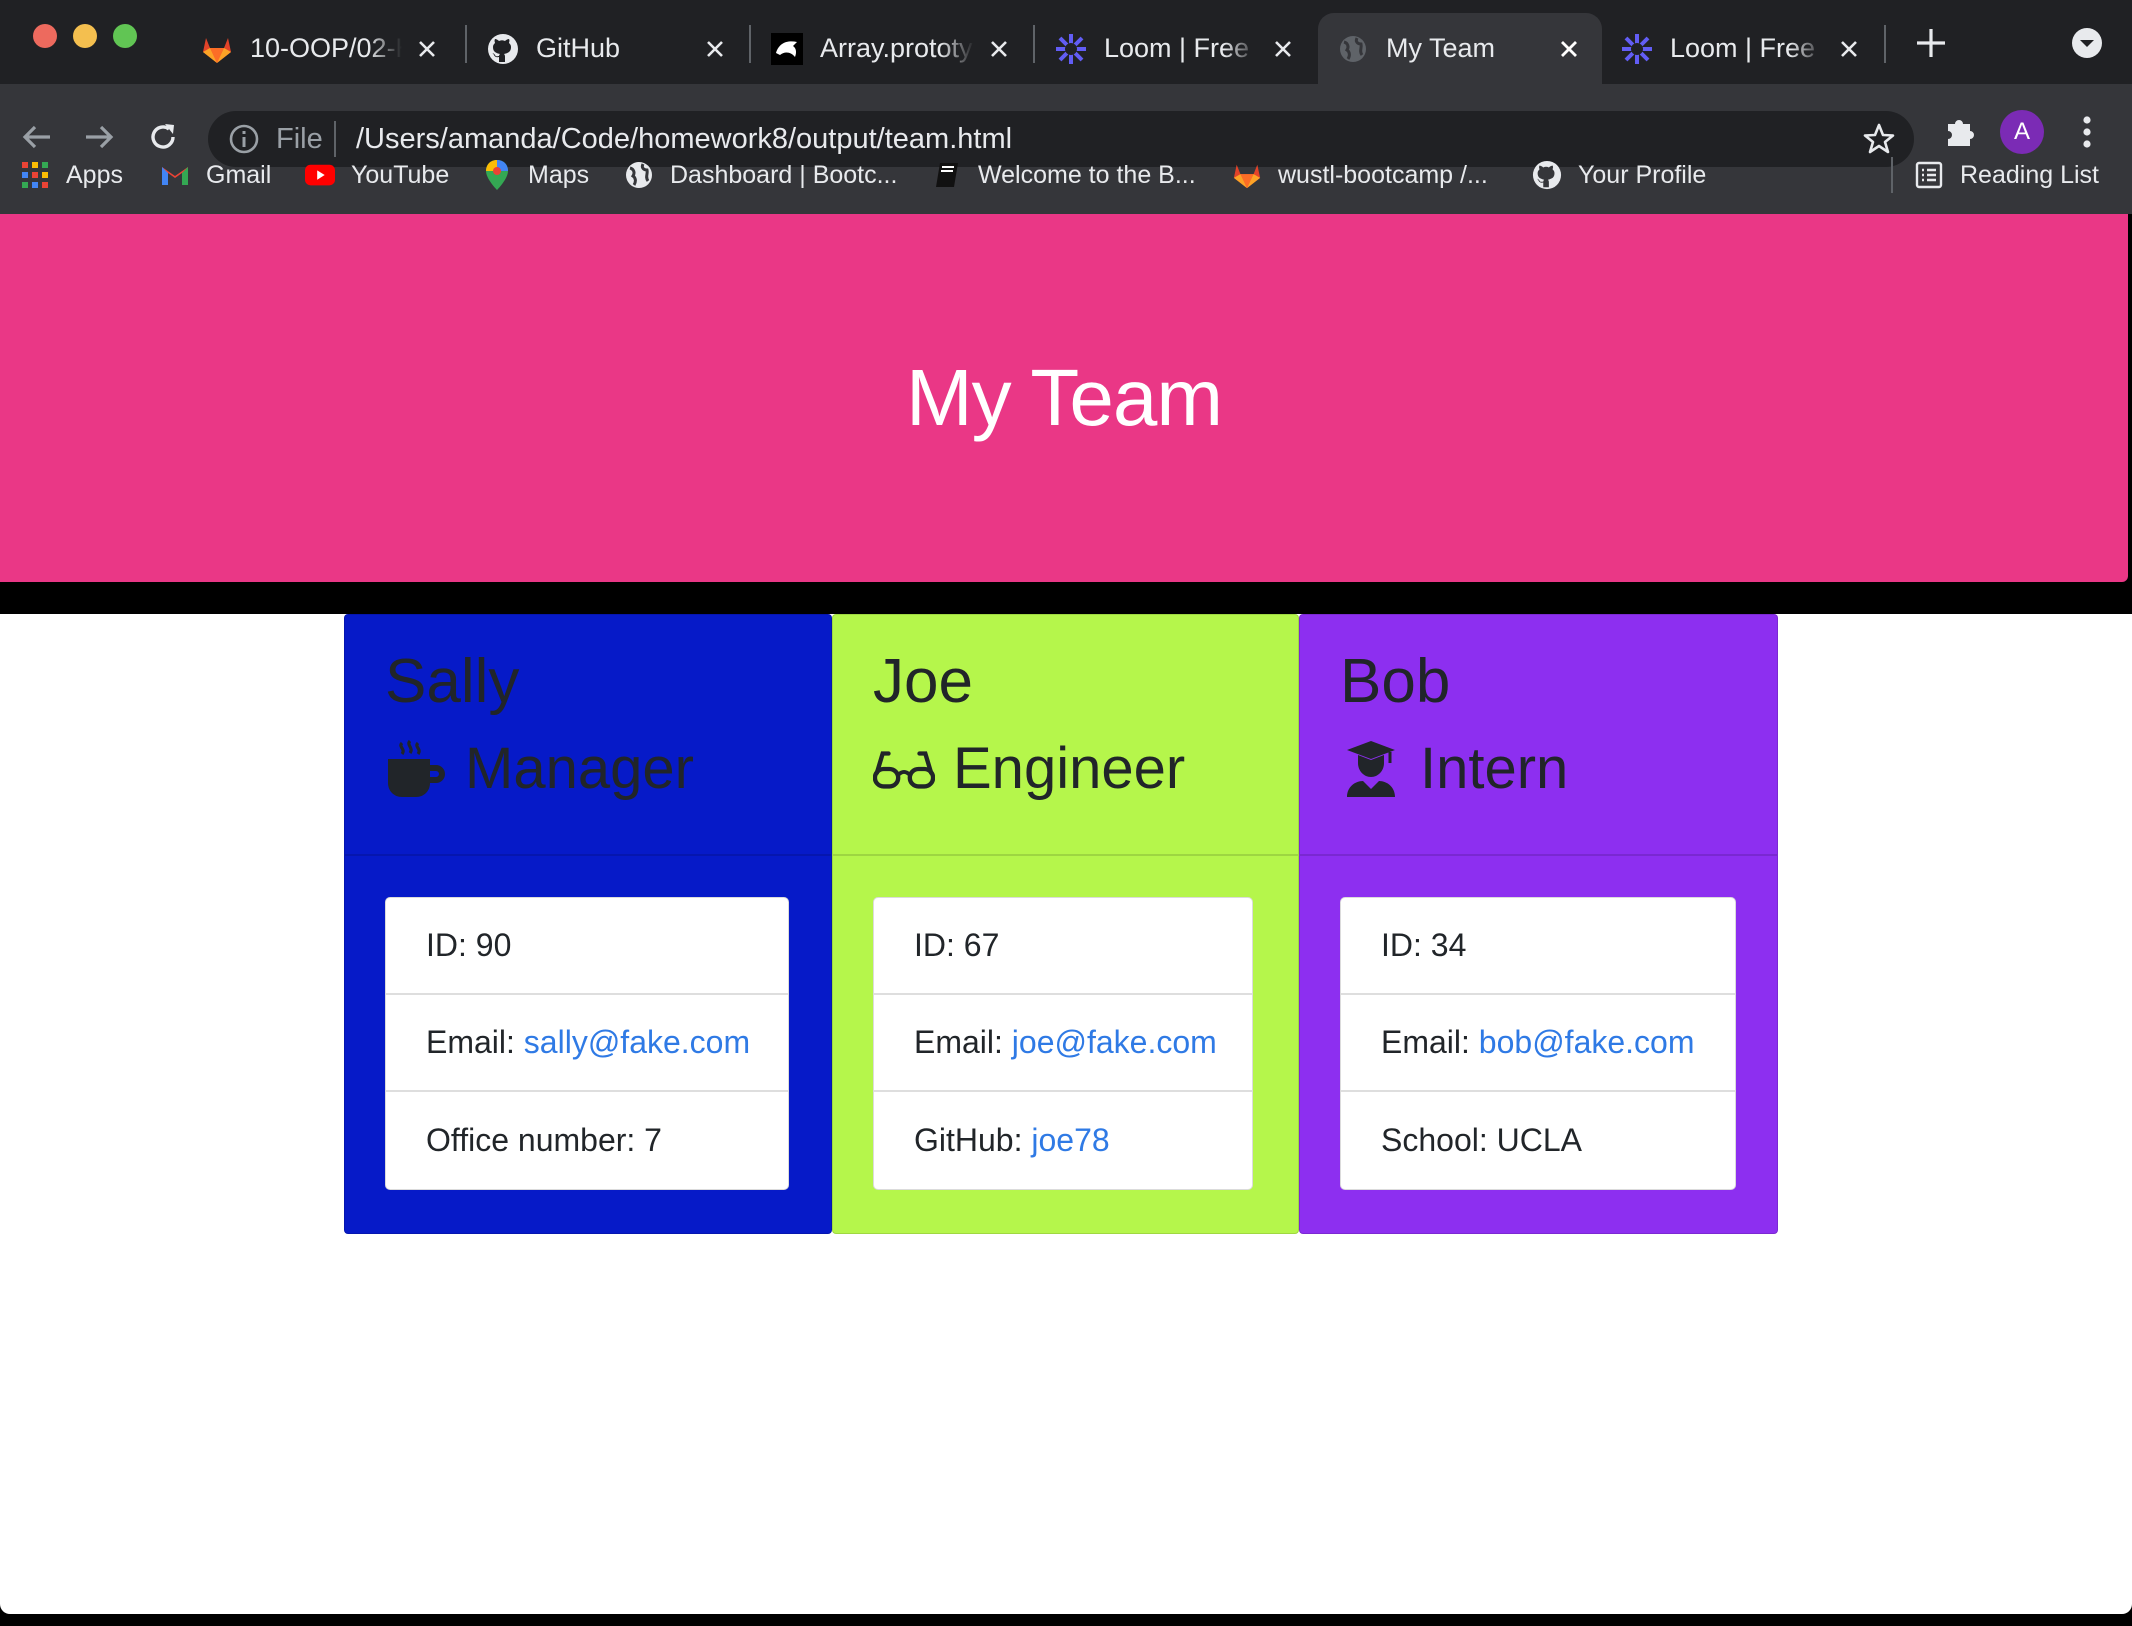 This screenshot has width=2132, height=1626. I want to click on github-link: joe78, so click(1070, 1140).